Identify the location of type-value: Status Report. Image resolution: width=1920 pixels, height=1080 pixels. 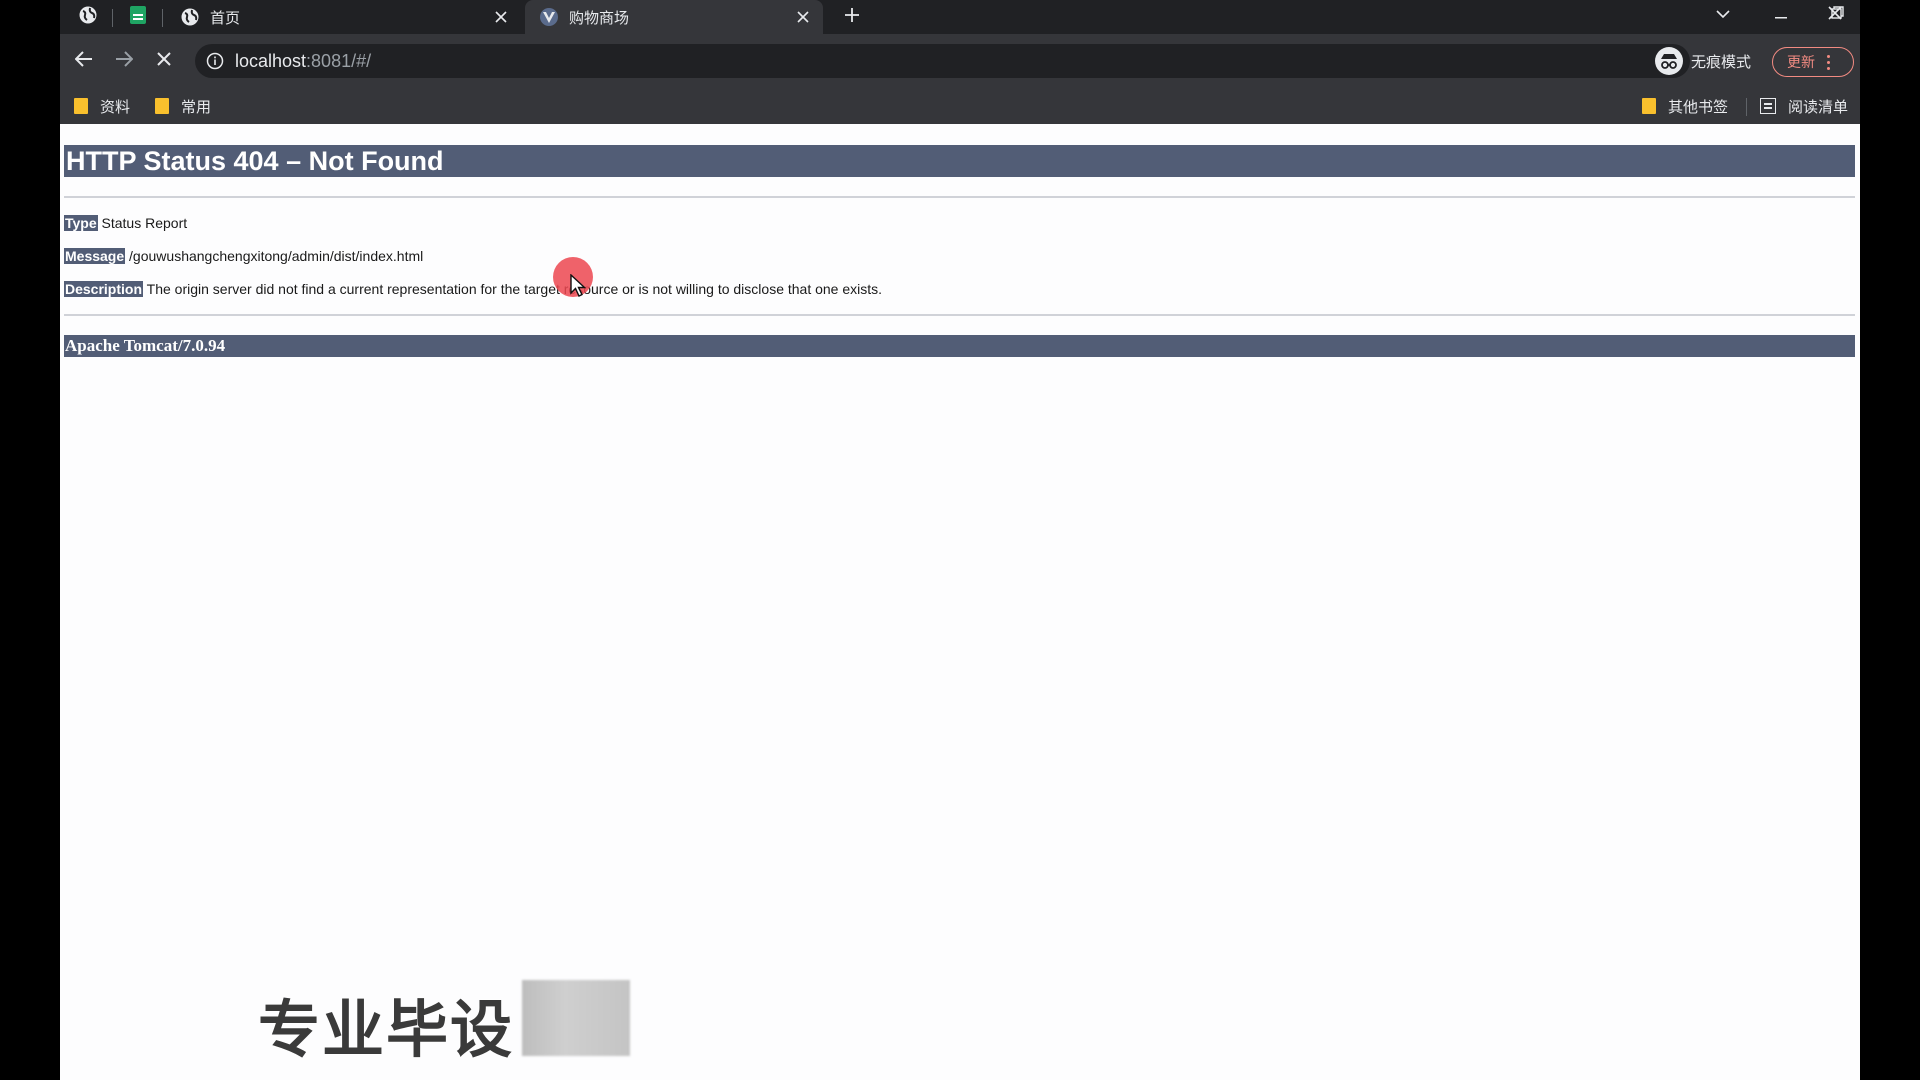
(144, 223).